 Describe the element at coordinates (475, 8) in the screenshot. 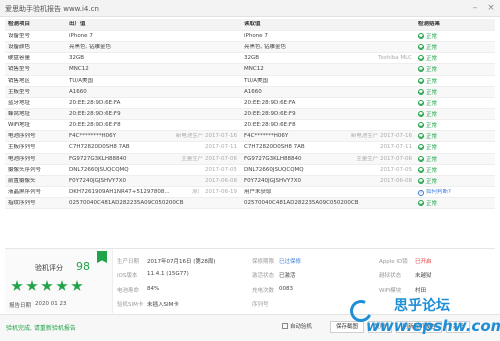

I see `minimize-icon: –` at that location.